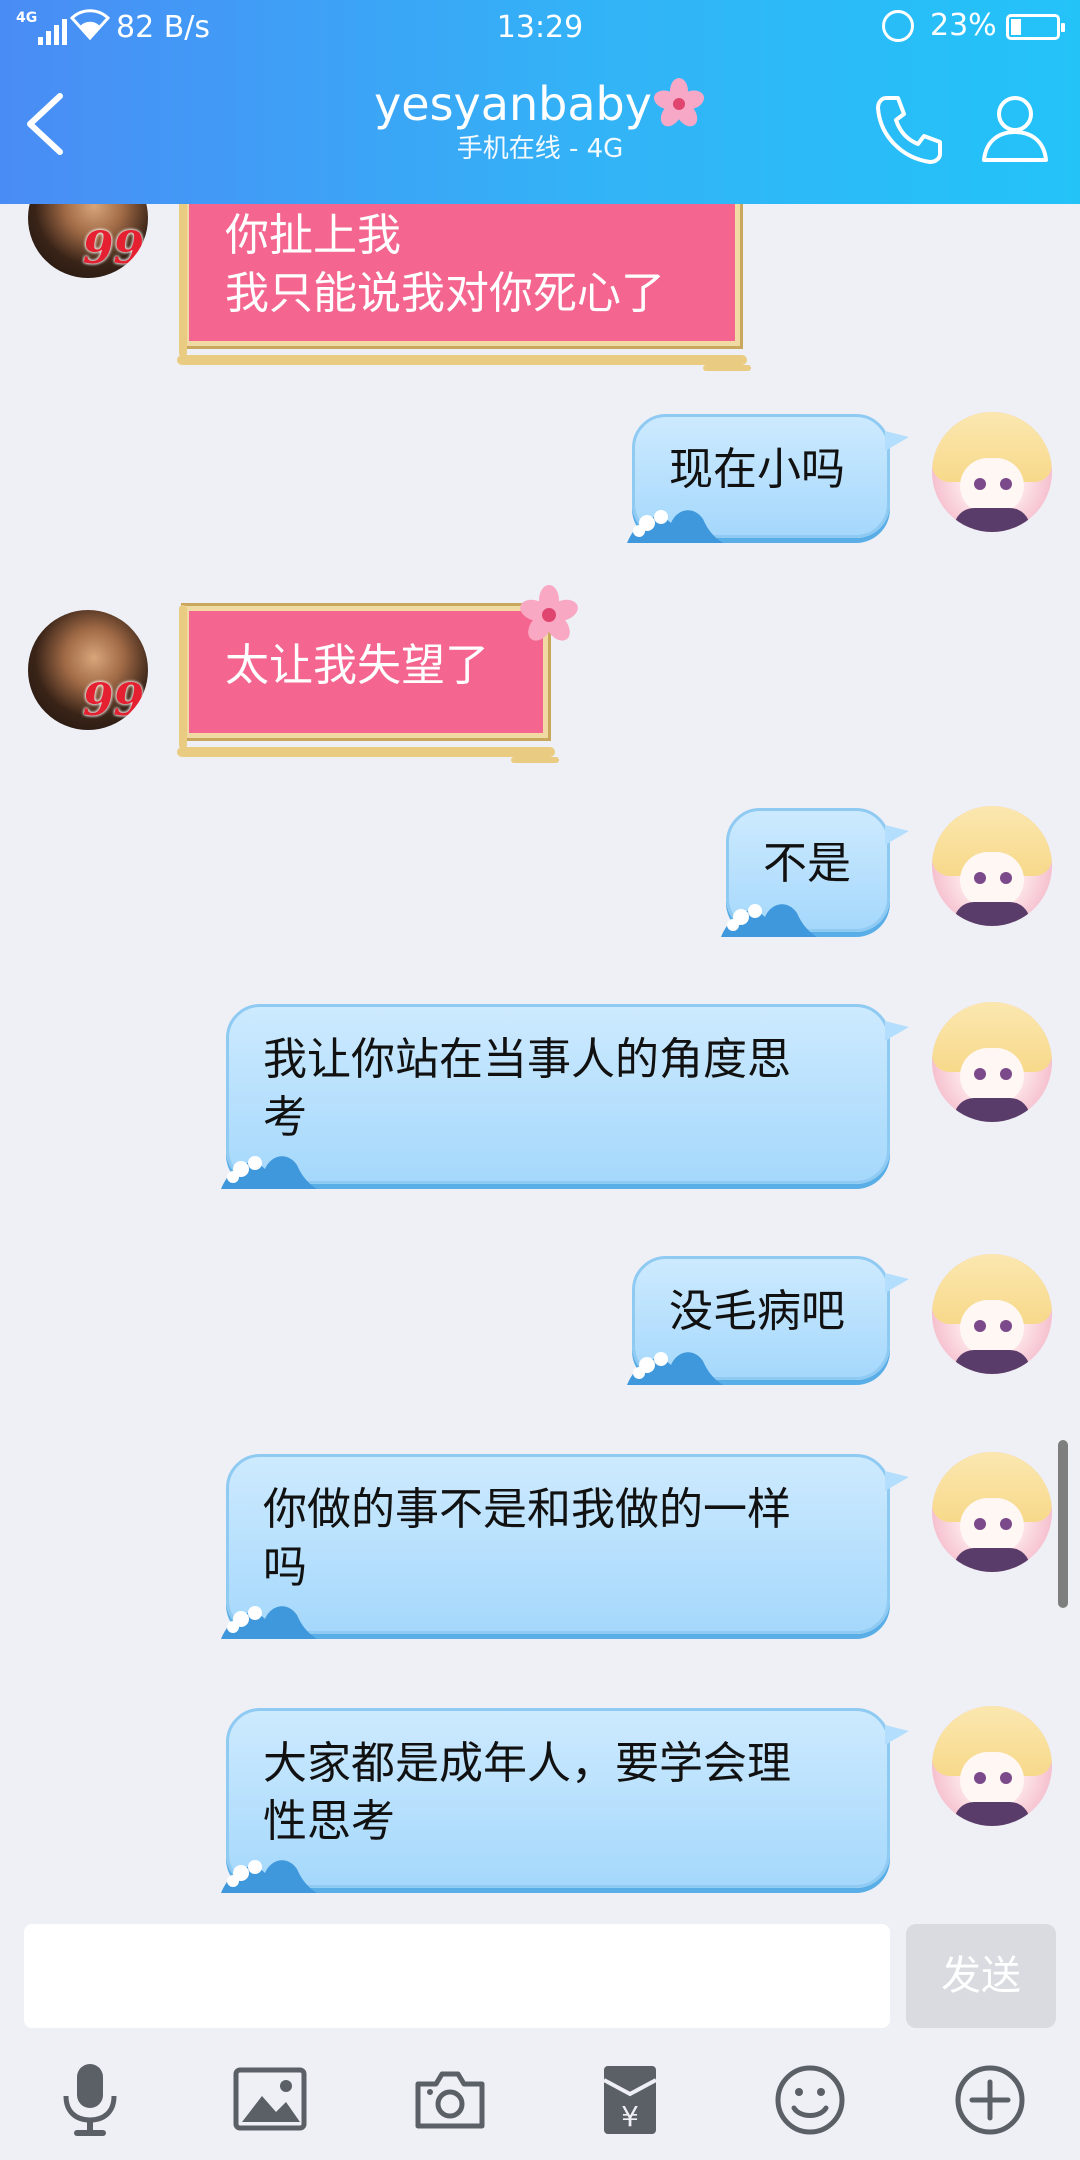 This screenshot has height=2160, width=1080. Describe the element at coordinates (898, 26) in the screenshot. I see `rotation-lock-icon` at that location.